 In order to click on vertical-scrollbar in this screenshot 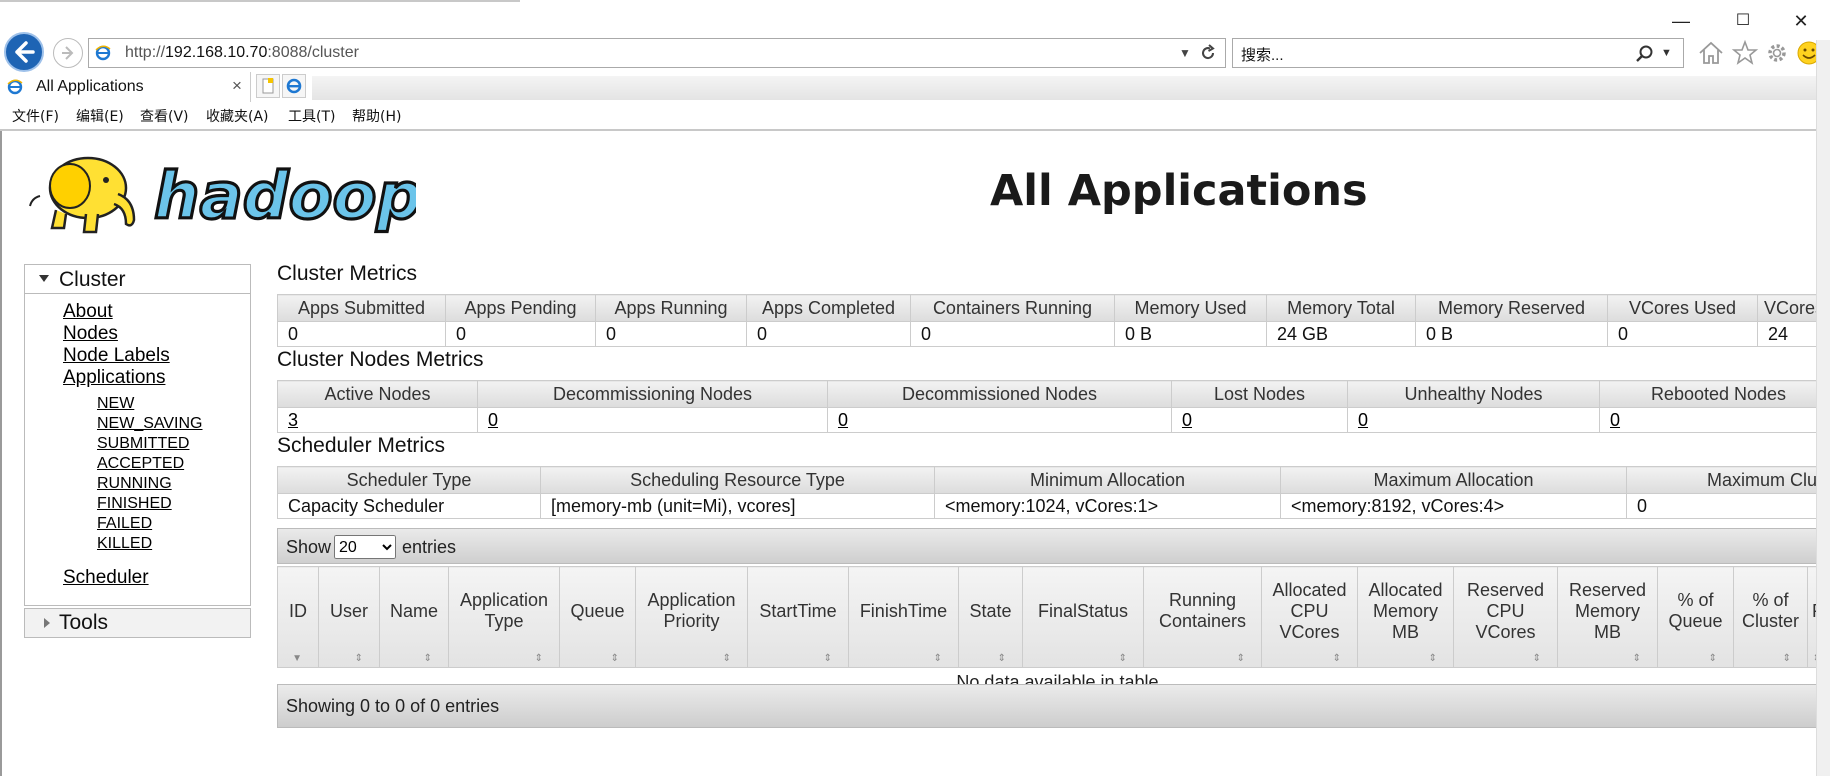, I will do `click(1823, 408)`.